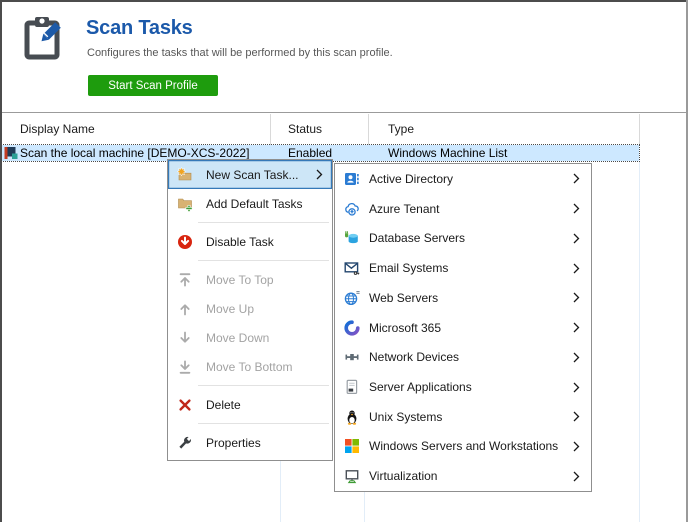 The height and width of the screenshot is (522, 688). I want to click on menu-item-server-applications: Server Applications, so click(463, 387).